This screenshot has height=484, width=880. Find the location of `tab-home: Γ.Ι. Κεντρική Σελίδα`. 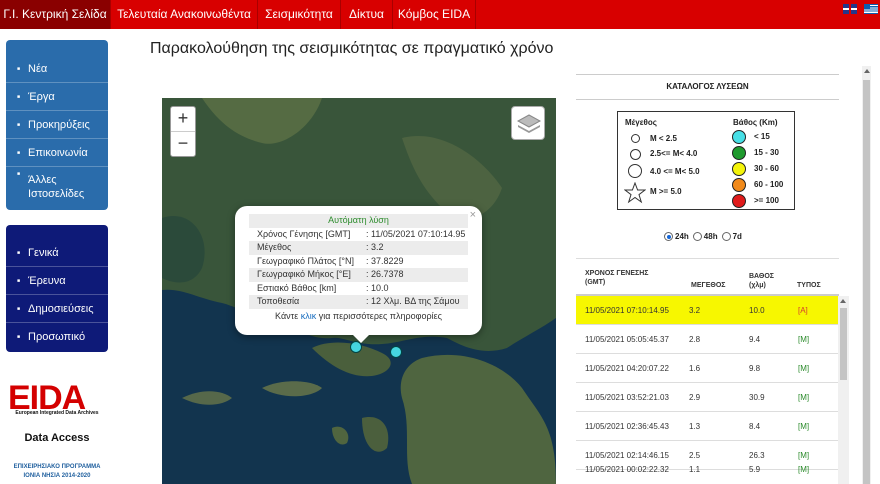

tab-home: Γ.Ι. Κεντρική Σελίδα is located at coordinates (55, 14).